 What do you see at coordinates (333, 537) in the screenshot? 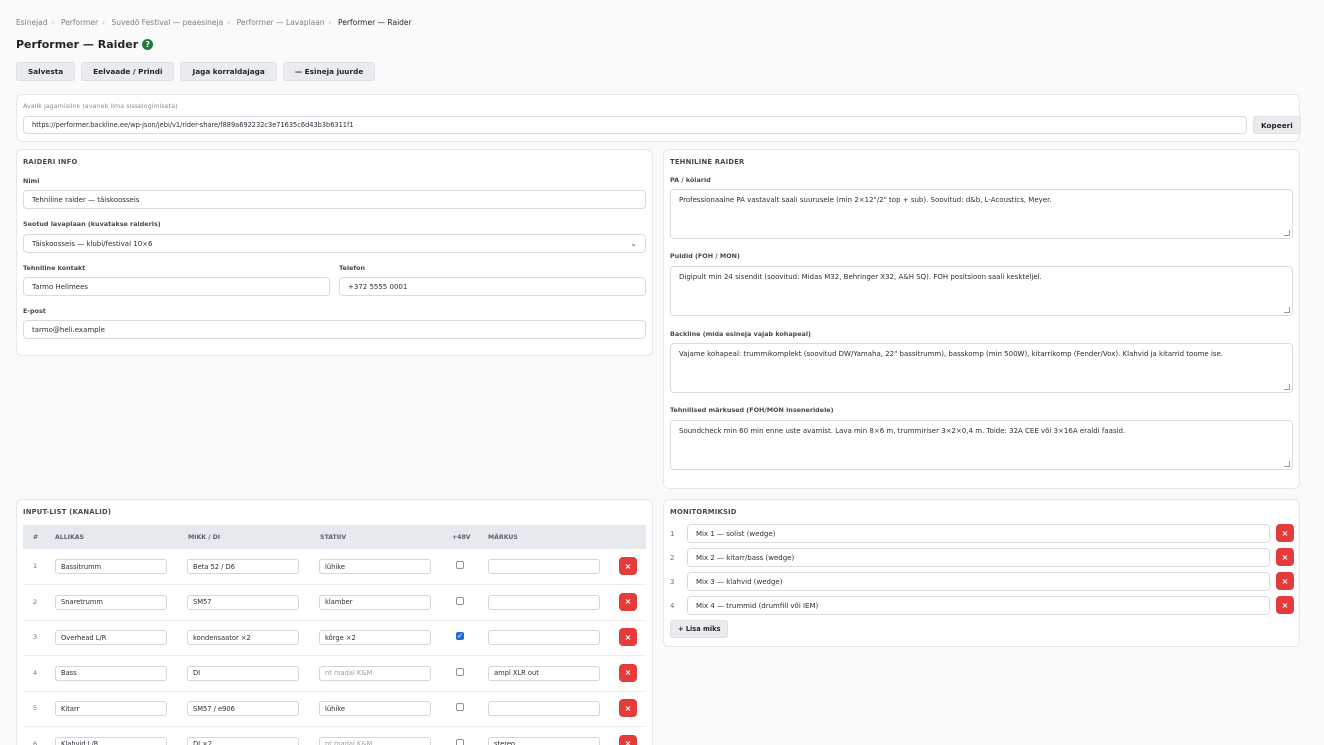
I see `col-stand: STATIIV` at bounding box center [333, 537].